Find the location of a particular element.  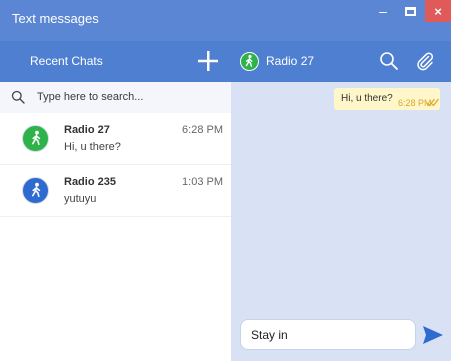

contact-avatar is located at coordinates (249, 61).